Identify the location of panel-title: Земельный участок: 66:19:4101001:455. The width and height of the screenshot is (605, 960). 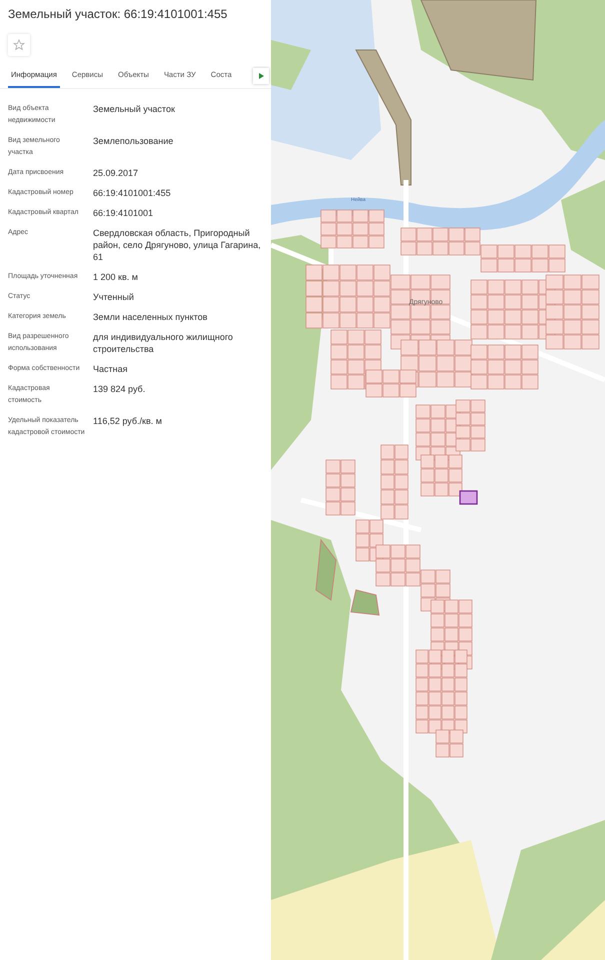
(117, 14).